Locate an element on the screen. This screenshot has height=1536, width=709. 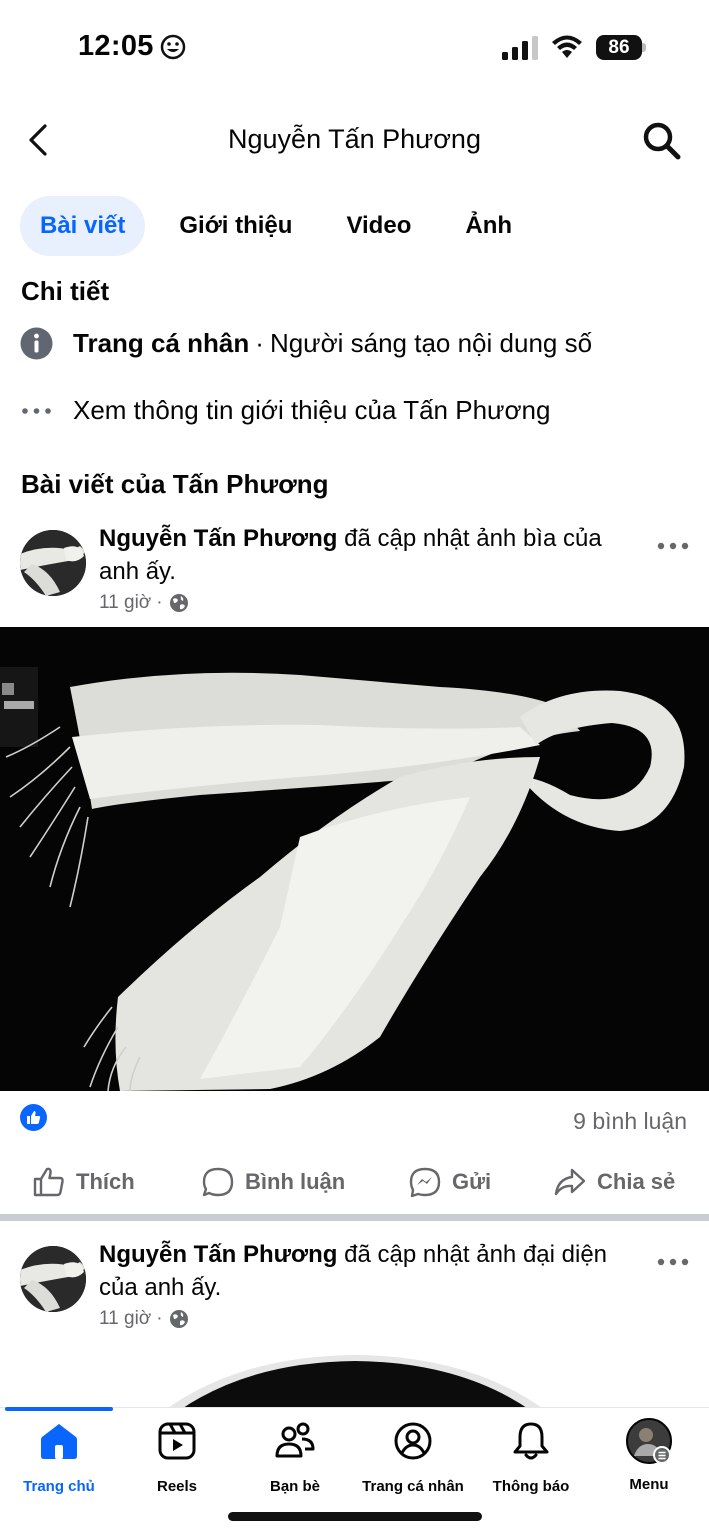
nav-notifications: Thông báo is located at coordinates (531, 1457).